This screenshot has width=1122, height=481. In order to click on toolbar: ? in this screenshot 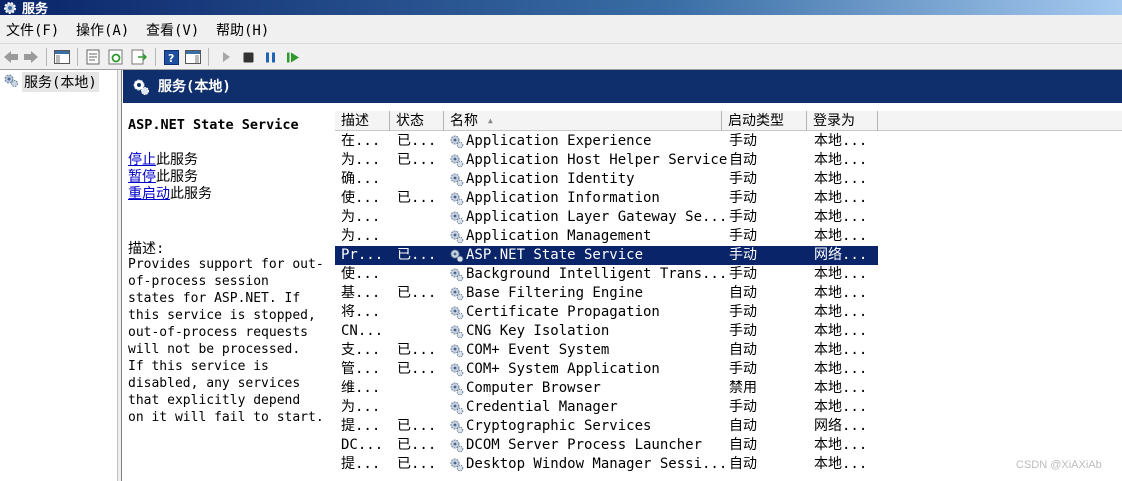, I will do `click(561, 56)`.